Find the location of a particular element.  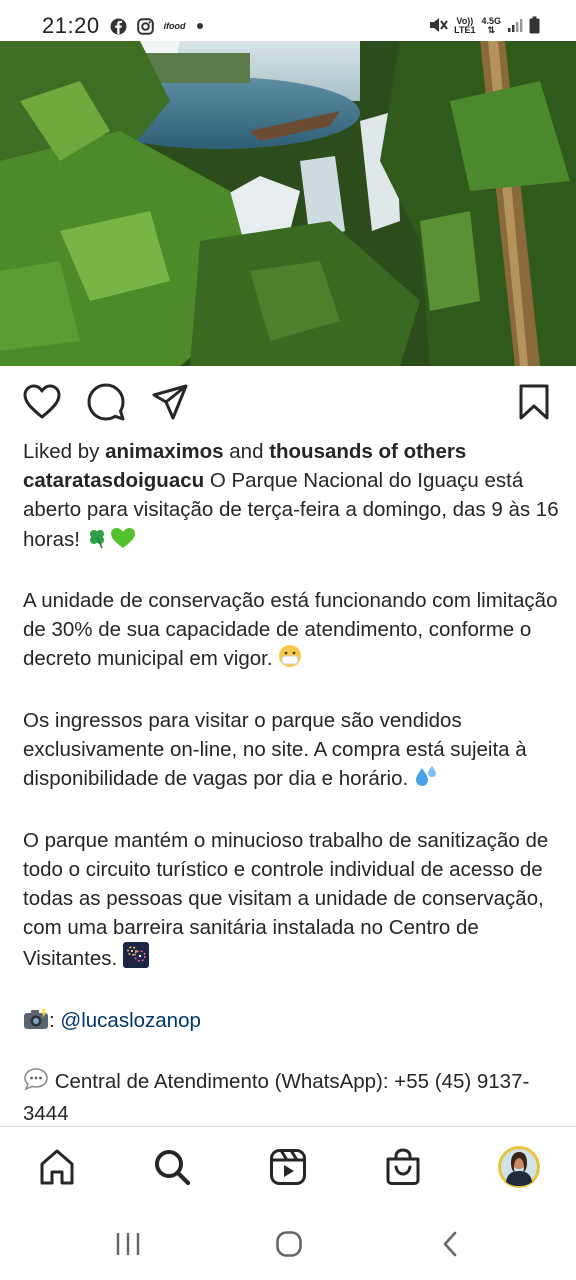

nav-reels-button is located at coordinates (288, 1167).